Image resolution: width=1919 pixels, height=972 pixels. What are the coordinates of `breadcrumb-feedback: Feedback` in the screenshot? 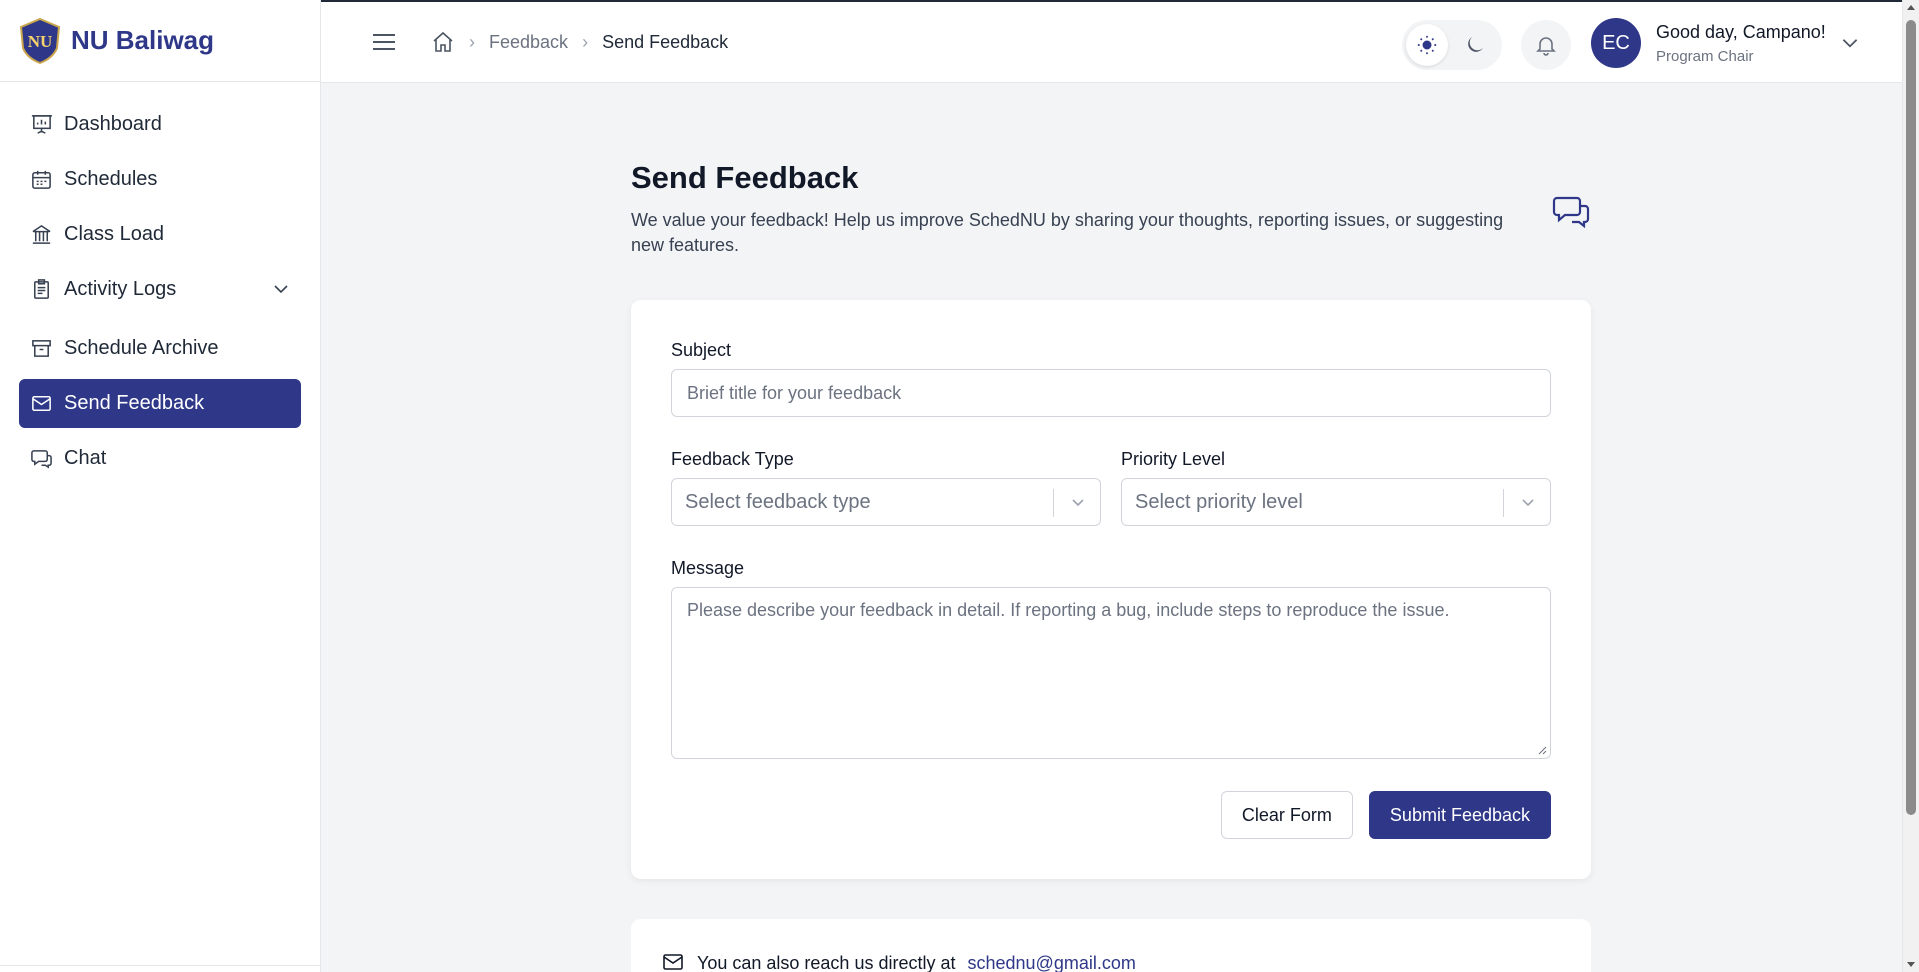 It's located at (528, 42).